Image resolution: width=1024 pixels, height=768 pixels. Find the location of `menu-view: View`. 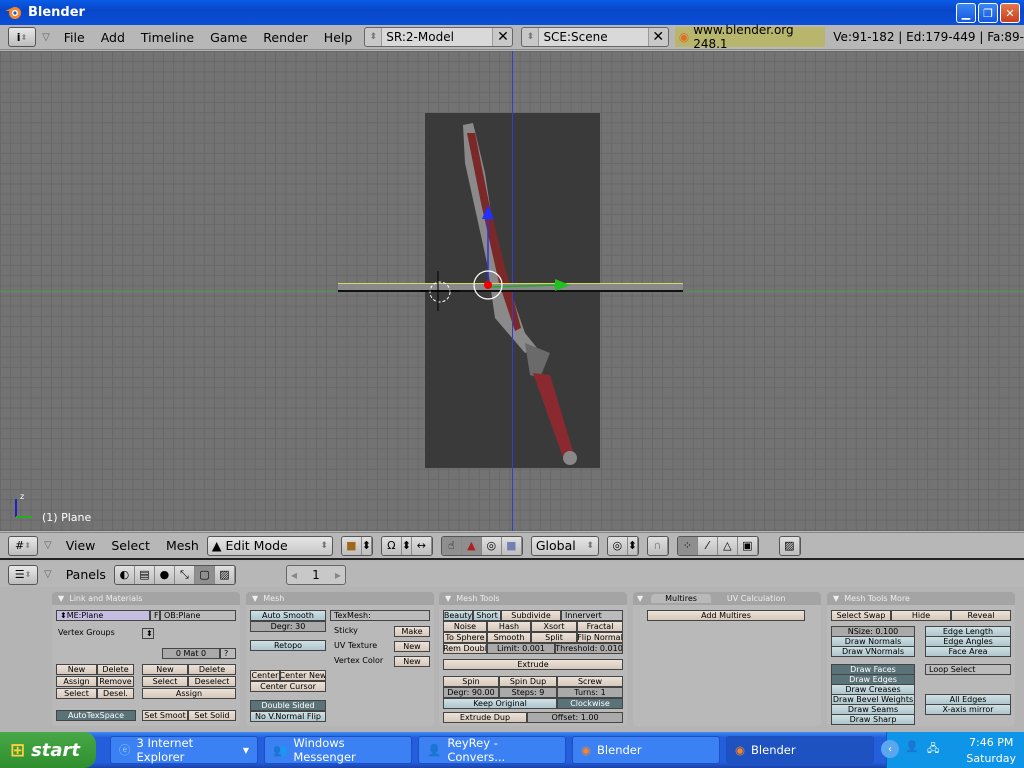

menu-view: View is located at coordinates (81, 545).